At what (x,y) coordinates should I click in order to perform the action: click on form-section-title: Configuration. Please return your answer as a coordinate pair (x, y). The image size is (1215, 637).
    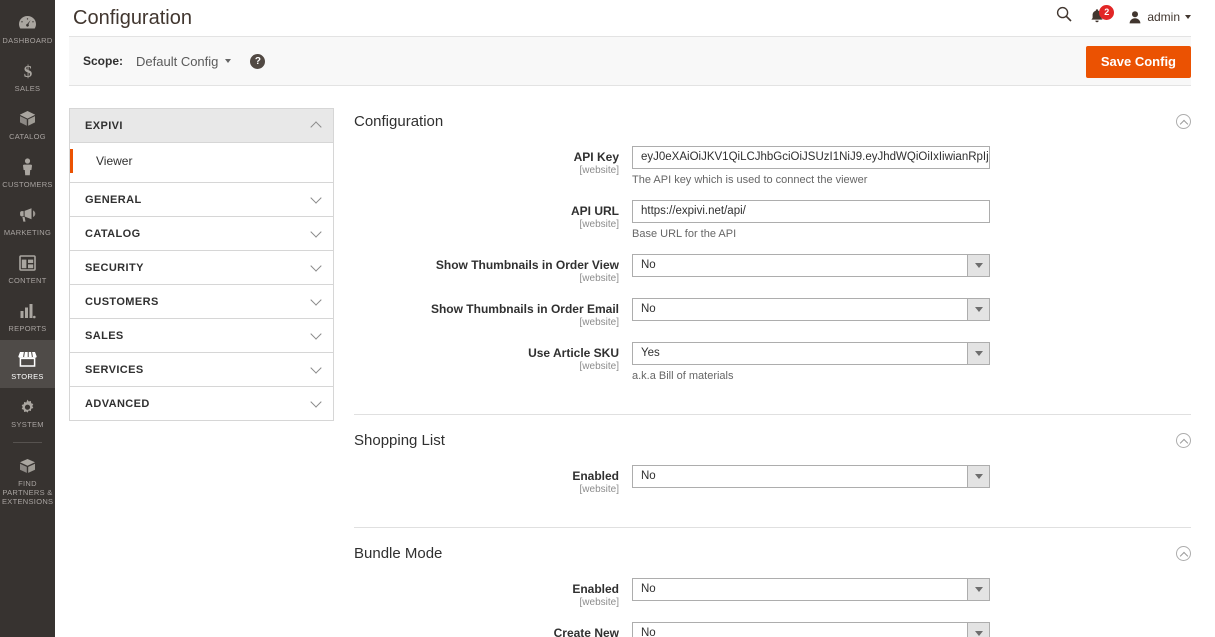
    Looking at the image, I should click on (399, 121).